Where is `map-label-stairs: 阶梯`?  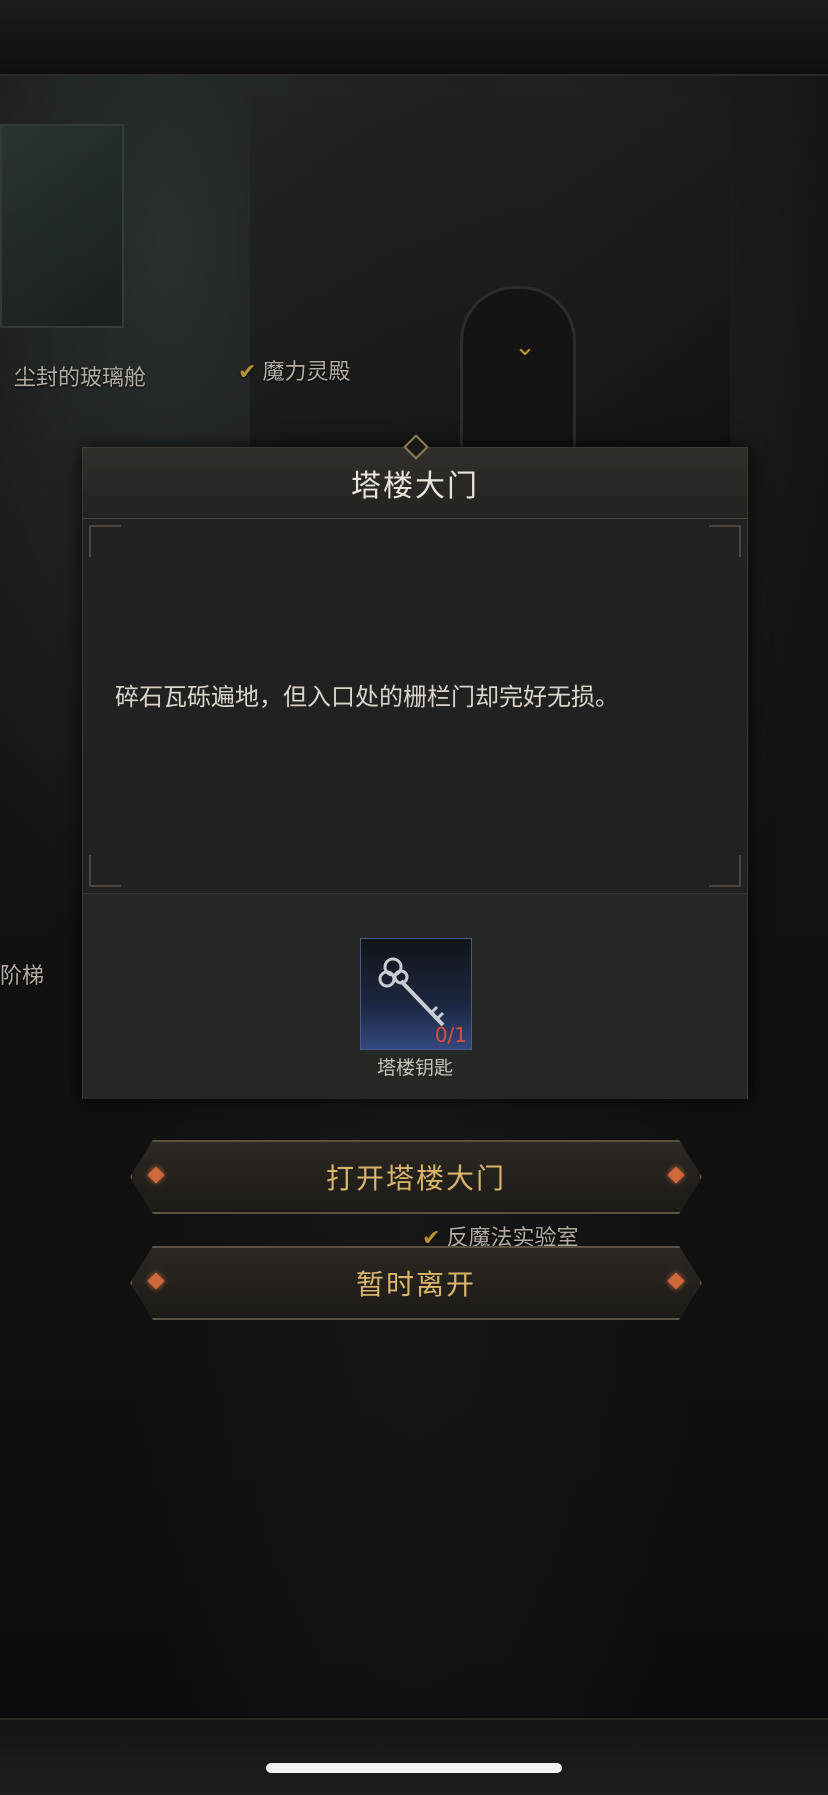
map-label-stairs: 阶梯 is located at coordinates (22, 974).